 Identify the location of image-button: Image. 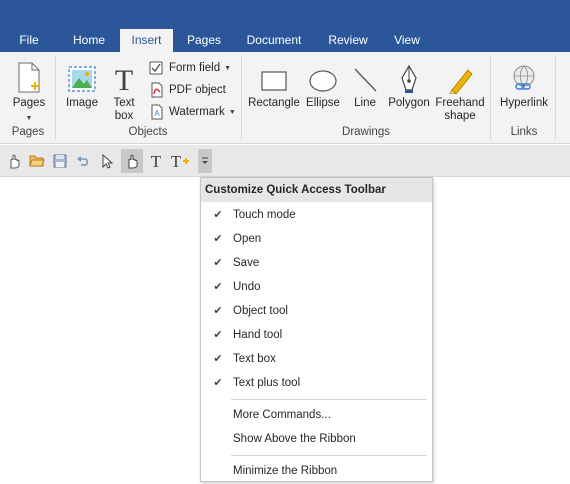
(82, 84).